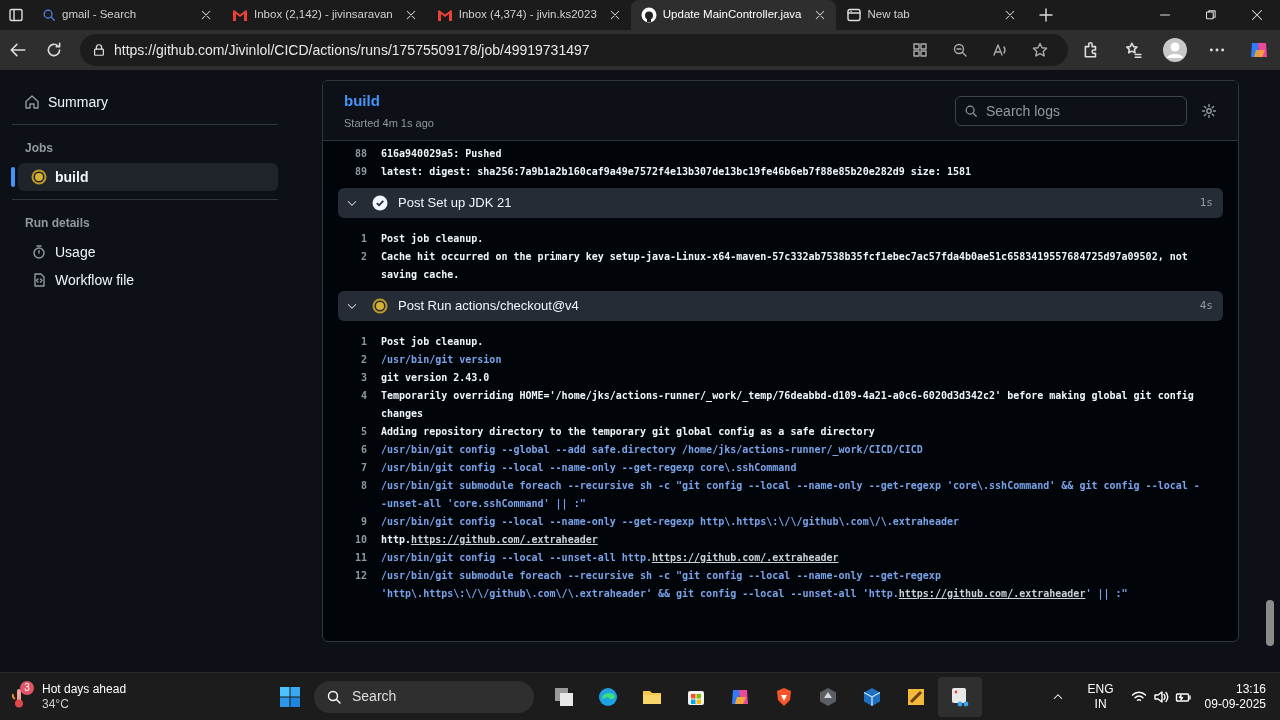 The image size is (1280, 720). Describe the element at coordinates (1071, 110) in the screenshot. I see `search-field: Search logs` at that location.